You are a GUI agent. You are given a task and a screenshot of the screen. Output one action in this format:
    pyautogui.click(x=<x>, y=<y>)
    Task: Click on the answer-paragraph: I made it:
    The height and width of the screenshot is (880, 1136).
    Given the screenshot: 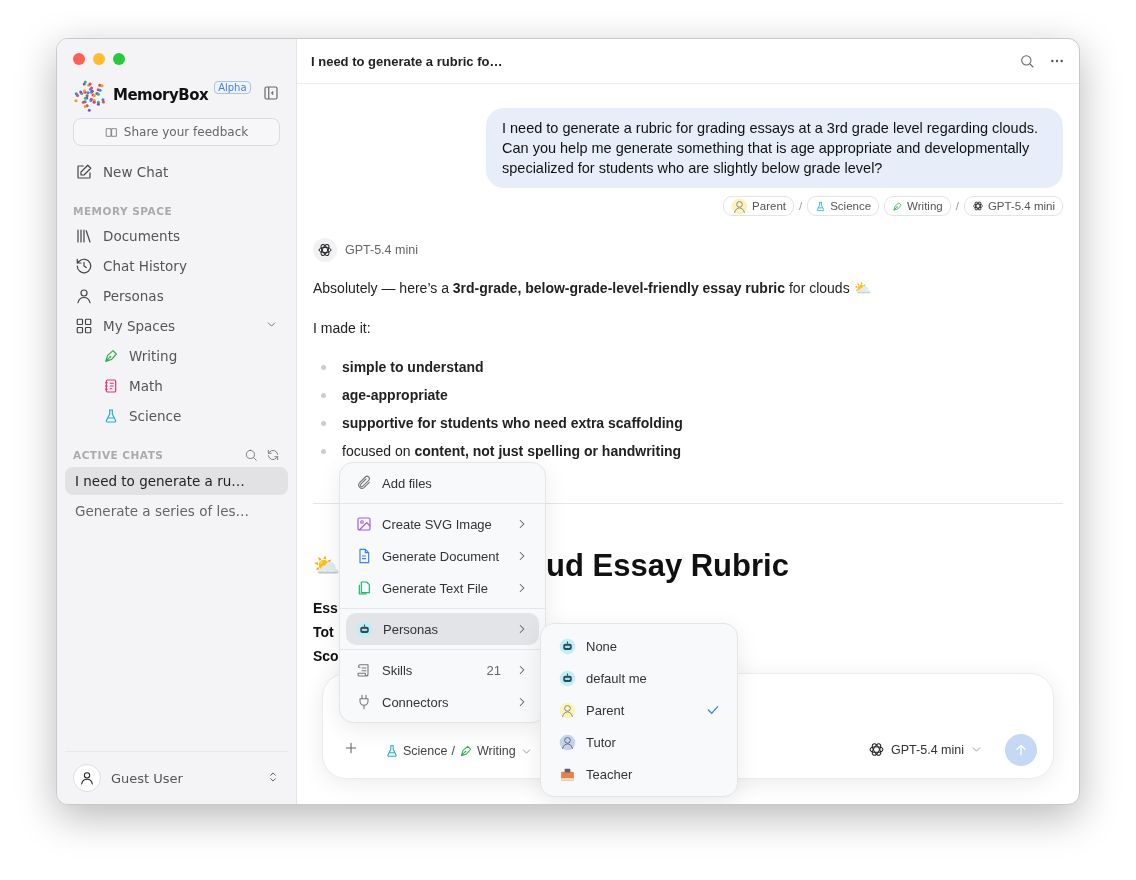 What is the action you would take?
    pyautogui.click(x=342, y=328)
    